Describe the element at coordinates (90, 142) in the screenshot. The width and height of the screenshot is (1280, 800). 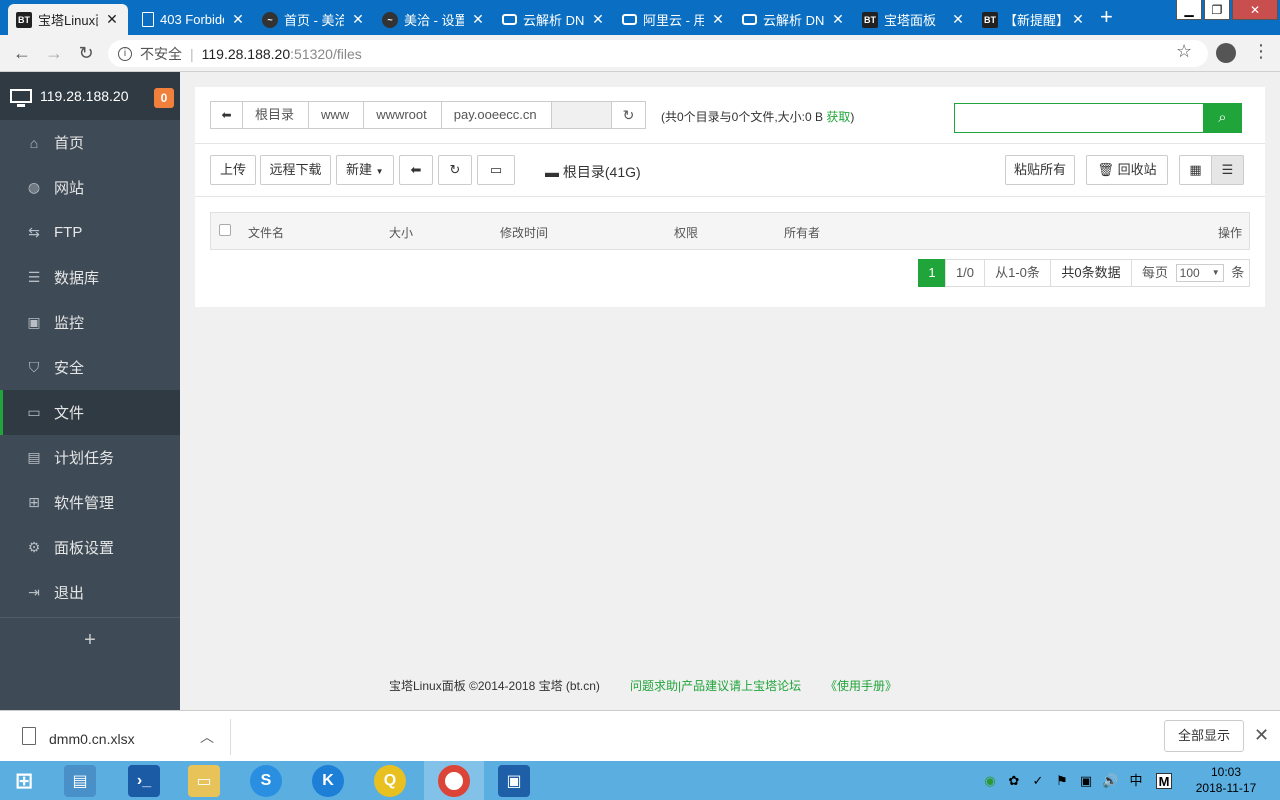
I see `sidebar-item-home: ⌂ 首页` at that location.